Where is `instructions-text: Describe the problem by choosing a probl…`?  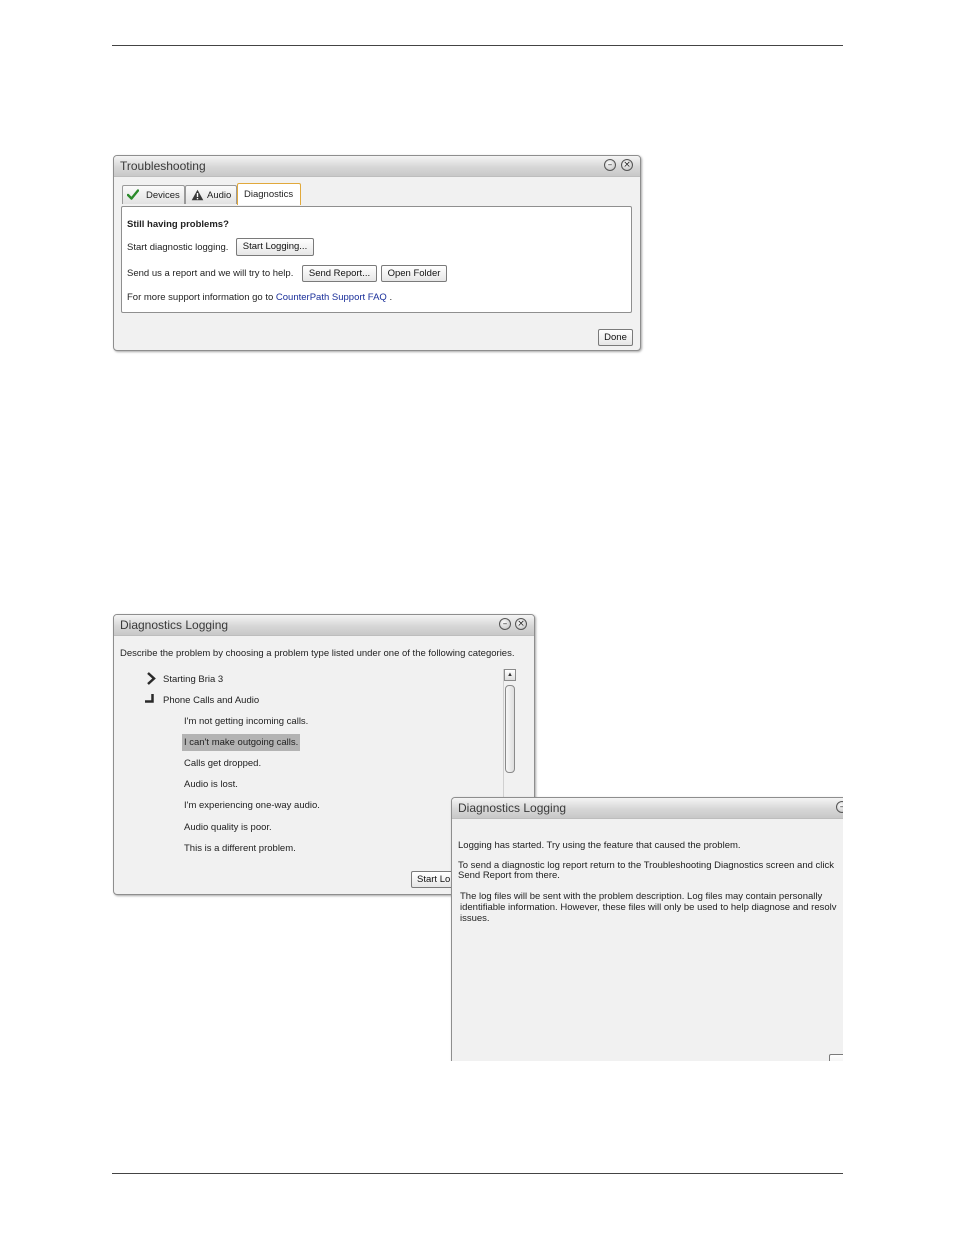 instructions-text: Describe the problem by choosing a probl… is located at coordinates (317, 653).